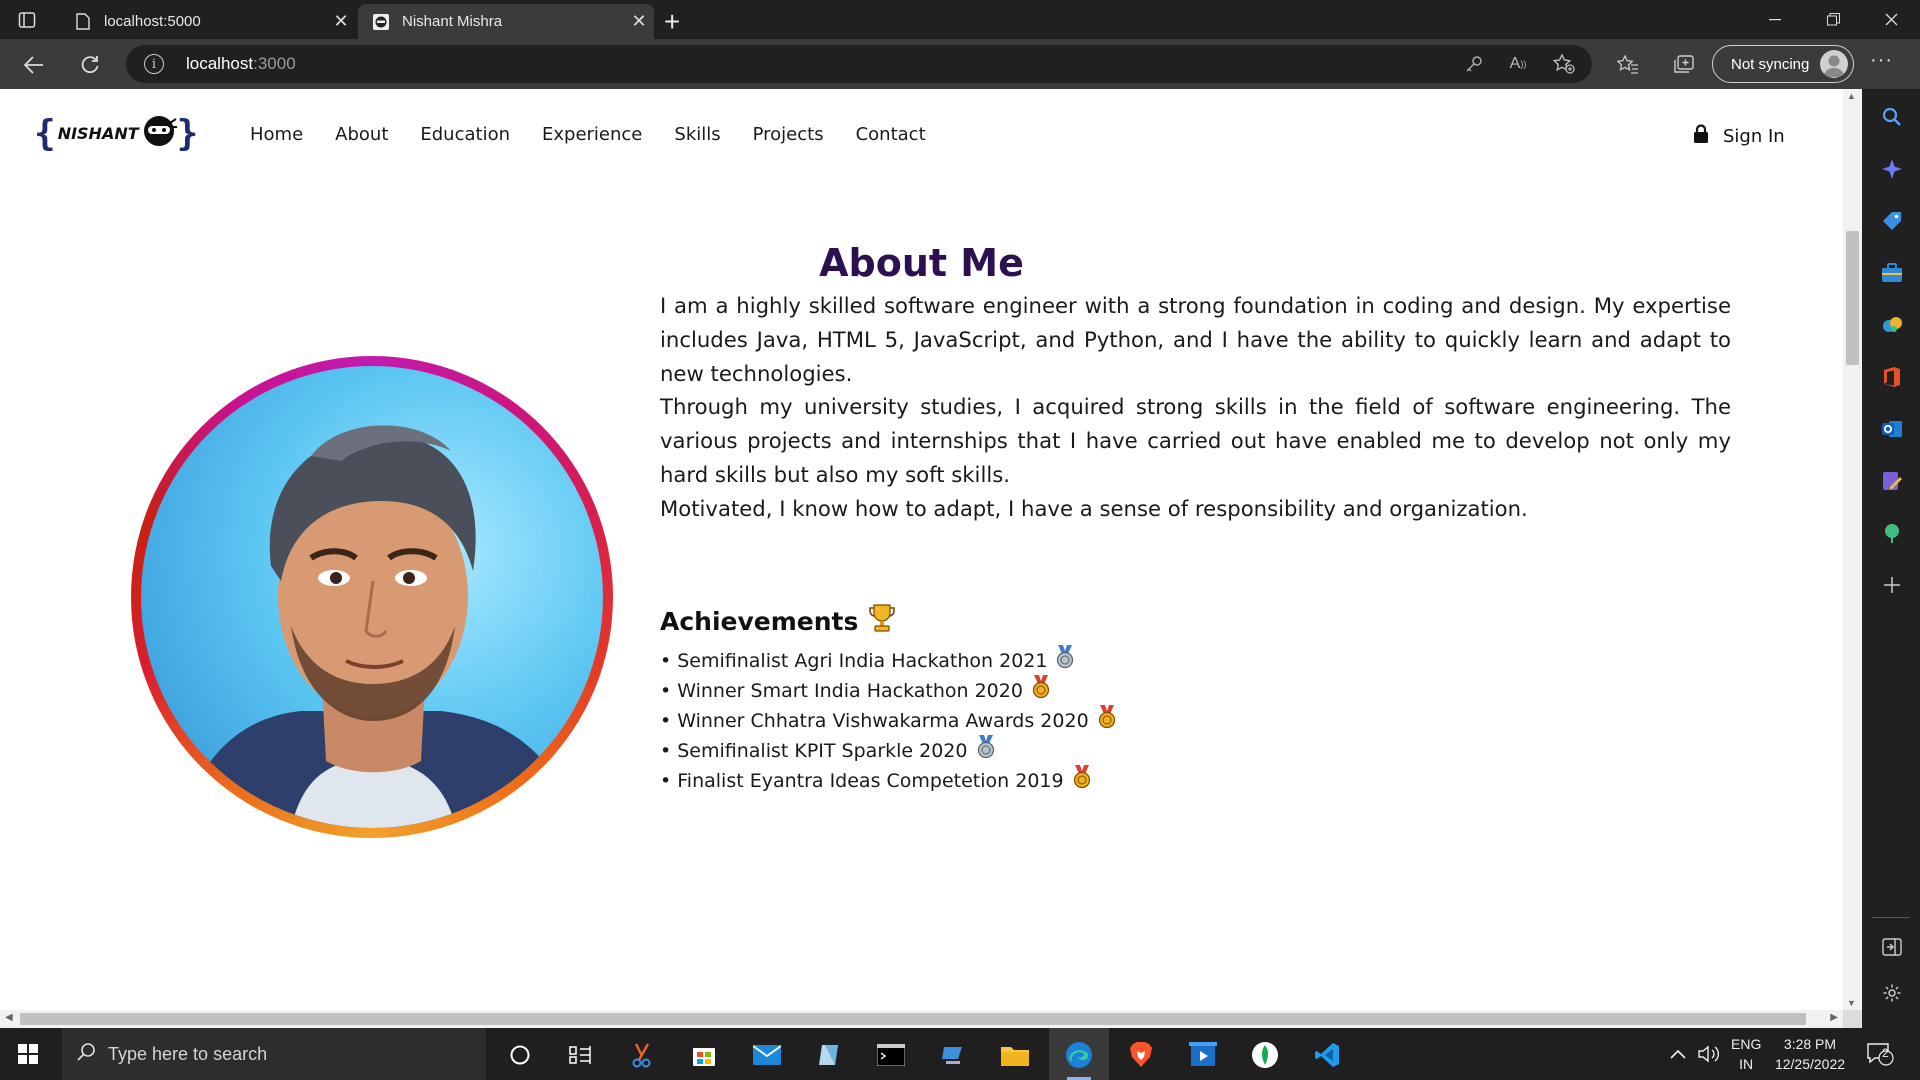 The width and height of the screenshot is (1920, 1080). What do you see at coordinates (274, 1054) in the screenshot?
I see `taskbar-search-input: Type here to search` at bounding box center [274, 1054].